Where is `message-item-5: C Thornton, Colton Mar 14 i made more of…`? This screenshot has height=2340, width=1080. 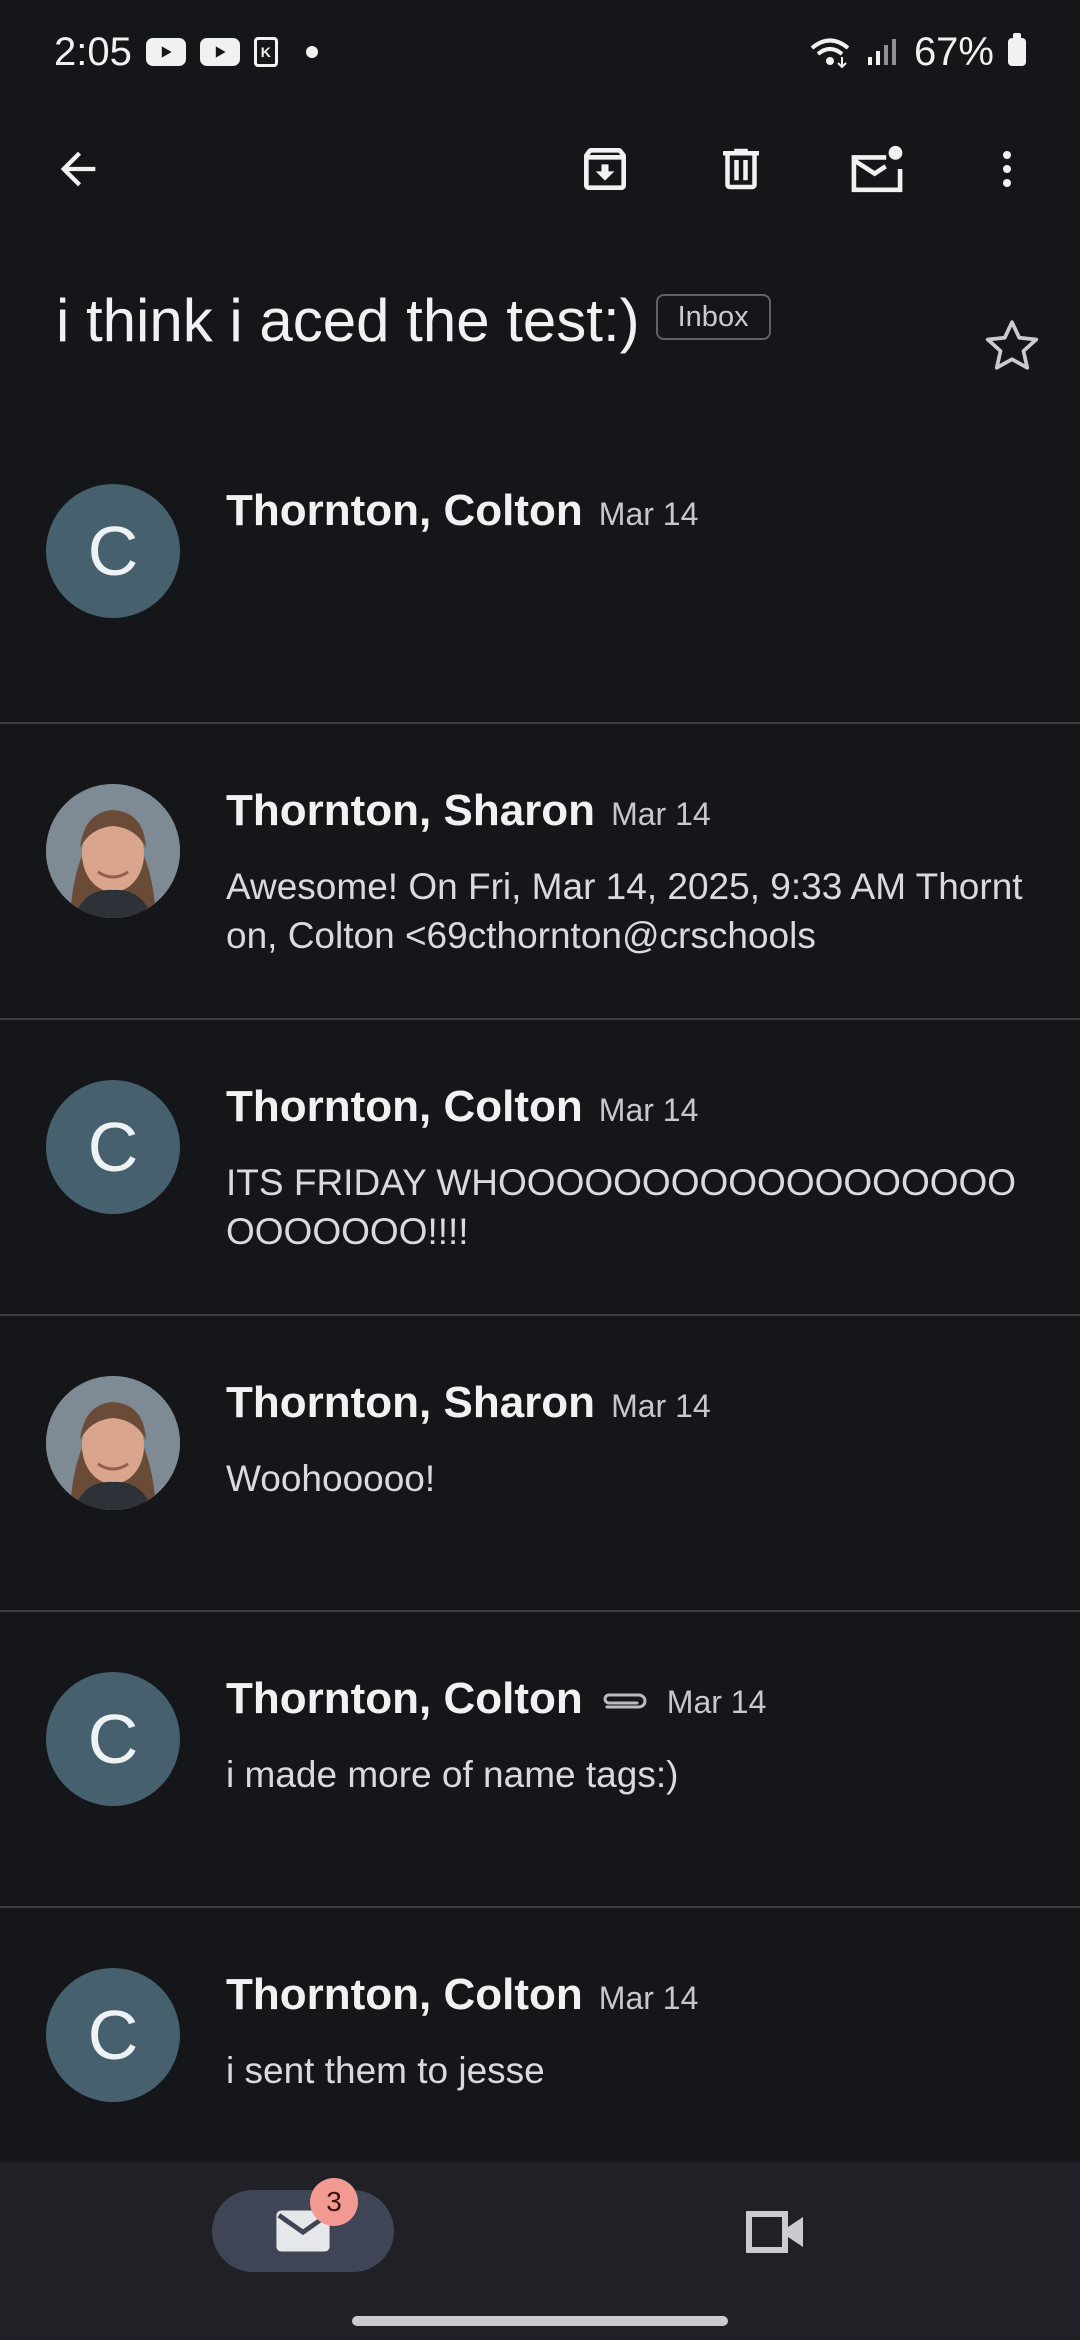
message-item-5: C Thornton, Colton Mar 14 i made more of… is located at coordinates (540, 1760).